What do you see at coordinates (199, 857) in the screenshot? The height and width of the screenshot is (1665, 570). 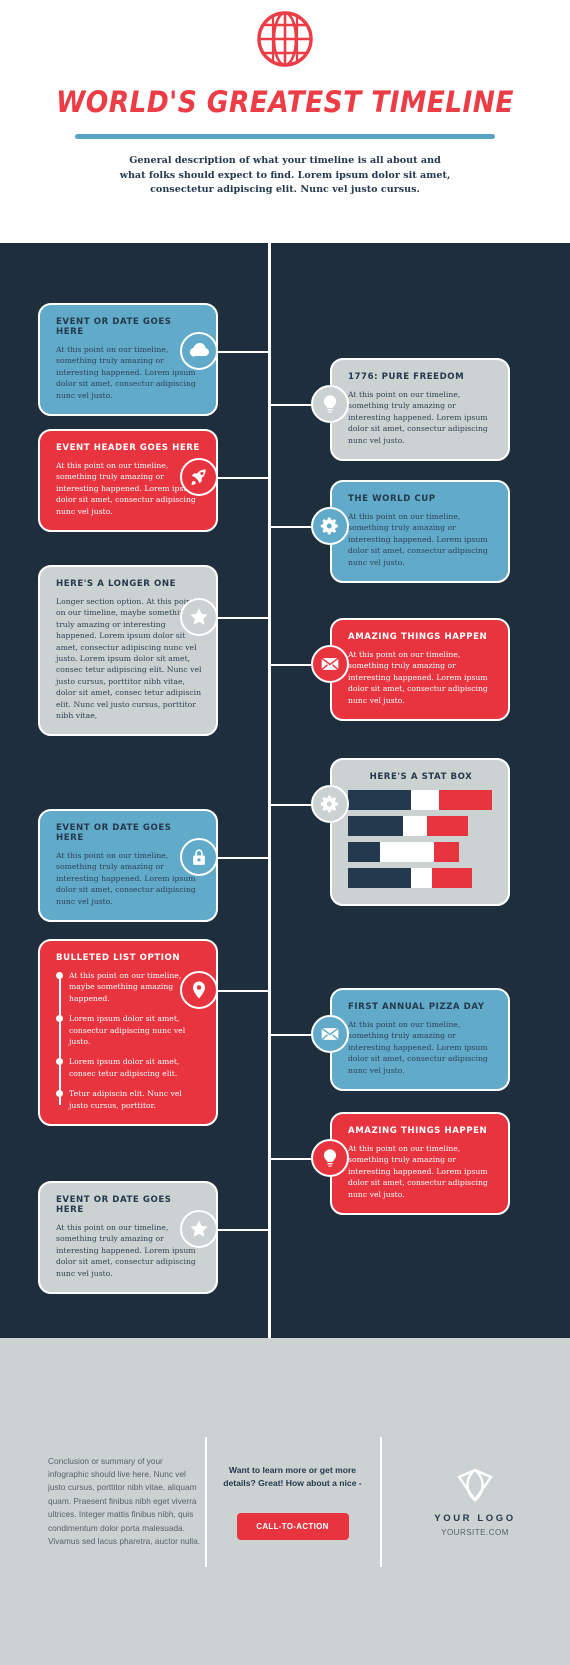 I see `lock-icon` at bounding box center [199, 857].